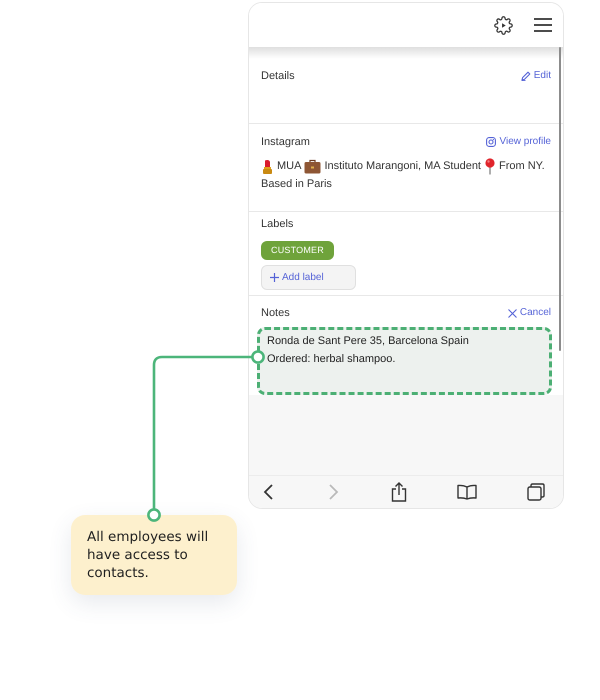 This screenshot has height=700, width=600. Describe the element at coordinates (148, 555) in the screenshot. I see `callout-text: All employees will have access to contacts.` at that location.